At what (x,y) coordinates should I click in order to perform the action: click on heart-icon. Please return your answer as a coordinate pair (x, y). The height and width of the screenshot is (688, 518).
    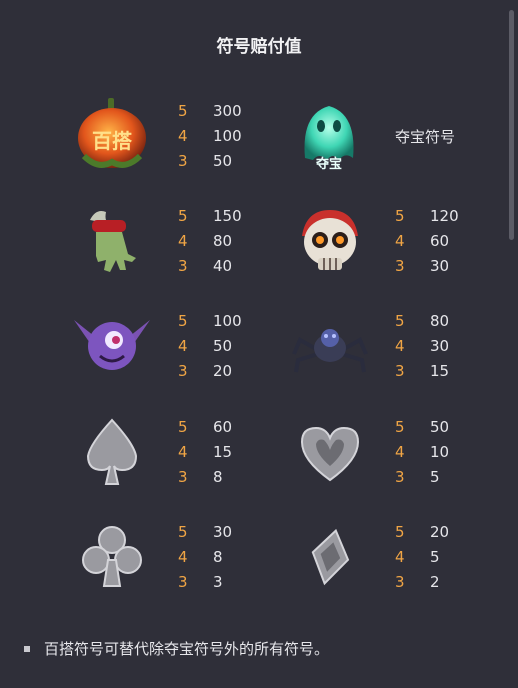
    Looking at the image, I should click on (330, 452).